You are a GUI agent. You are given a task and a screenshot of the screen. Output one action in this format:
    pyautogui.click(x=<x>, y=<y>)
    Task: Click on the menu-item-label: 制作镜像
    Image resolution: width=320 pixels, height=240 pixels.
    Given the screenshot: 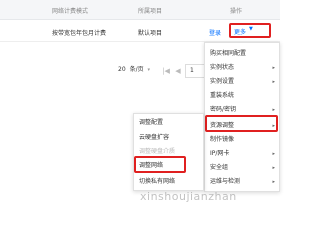 What is the action you would take?
    pyautogui.click(x=222, y=139)
    